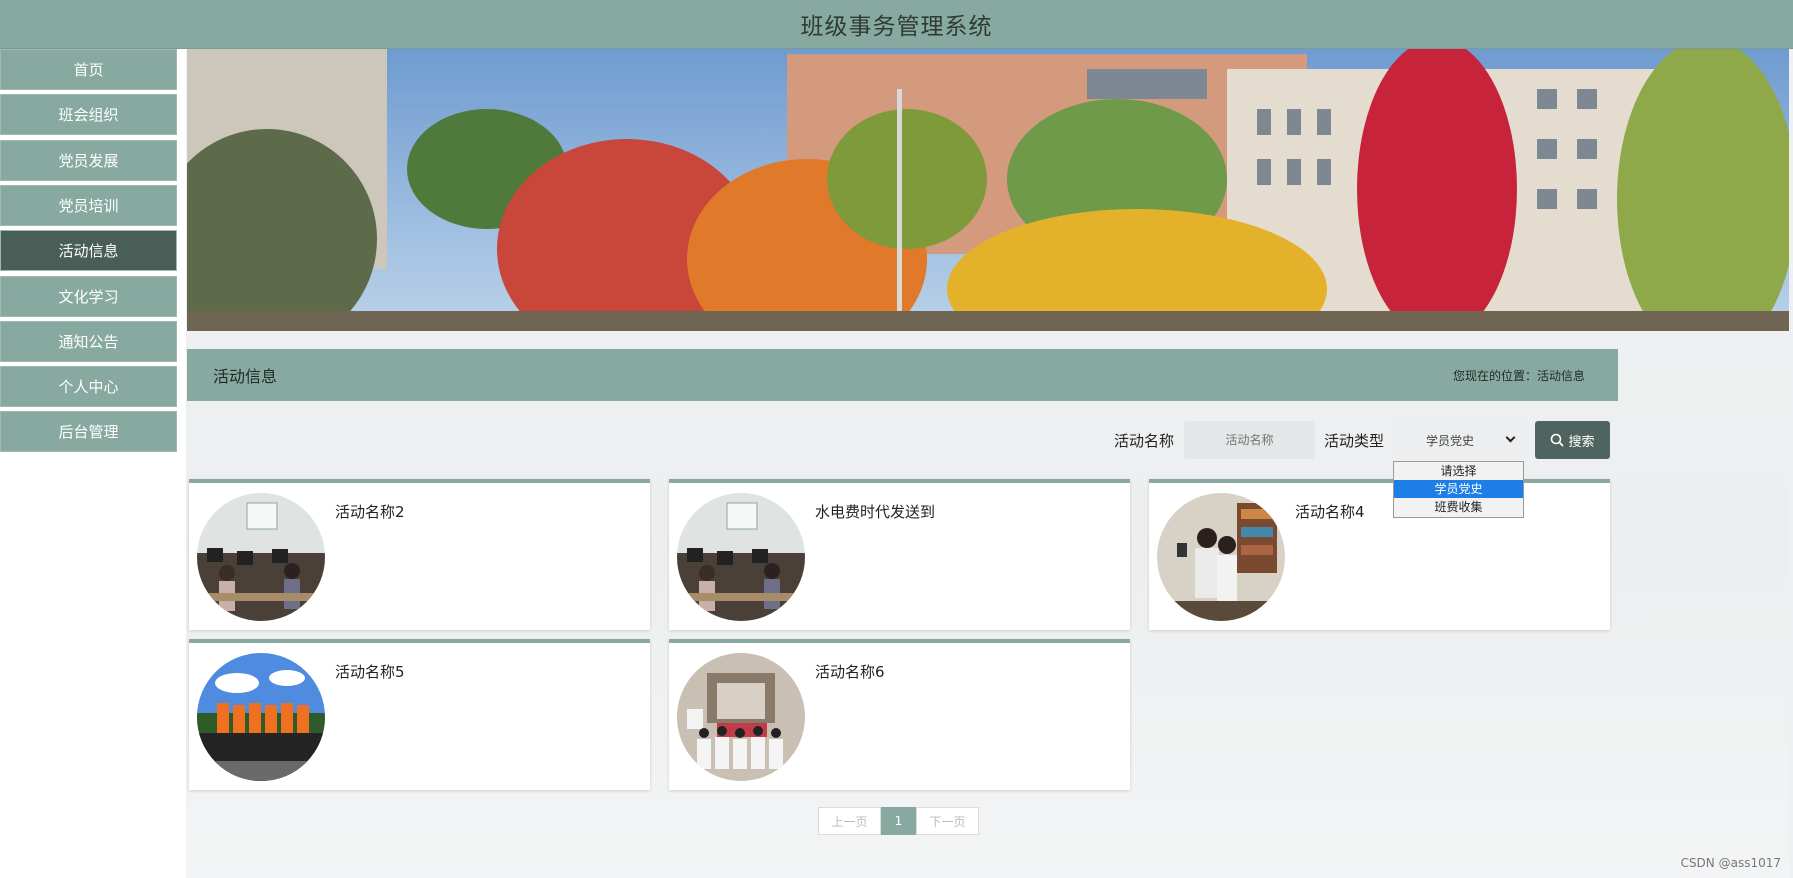  Describe the element at coordinates (88, 160) in the screenshot. I see `sidebar-item-party-development: 党员发展` at that location.